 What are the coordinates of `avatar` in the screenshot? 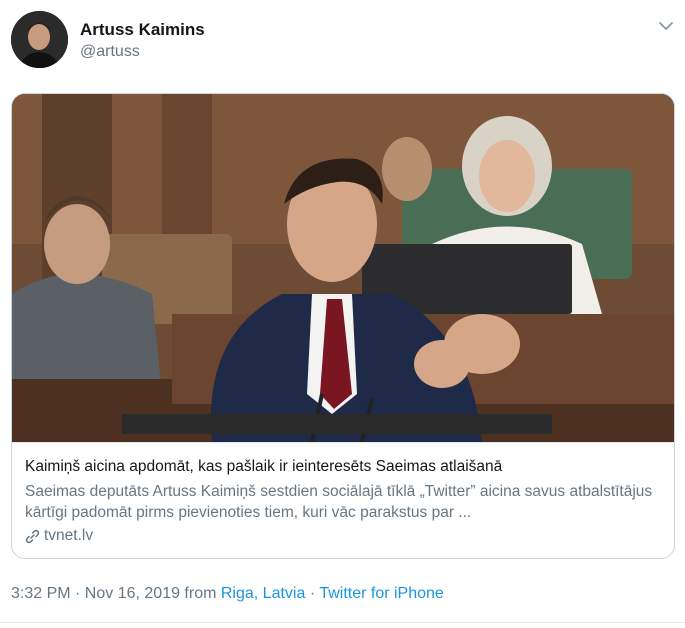 It's located at (39, 39).